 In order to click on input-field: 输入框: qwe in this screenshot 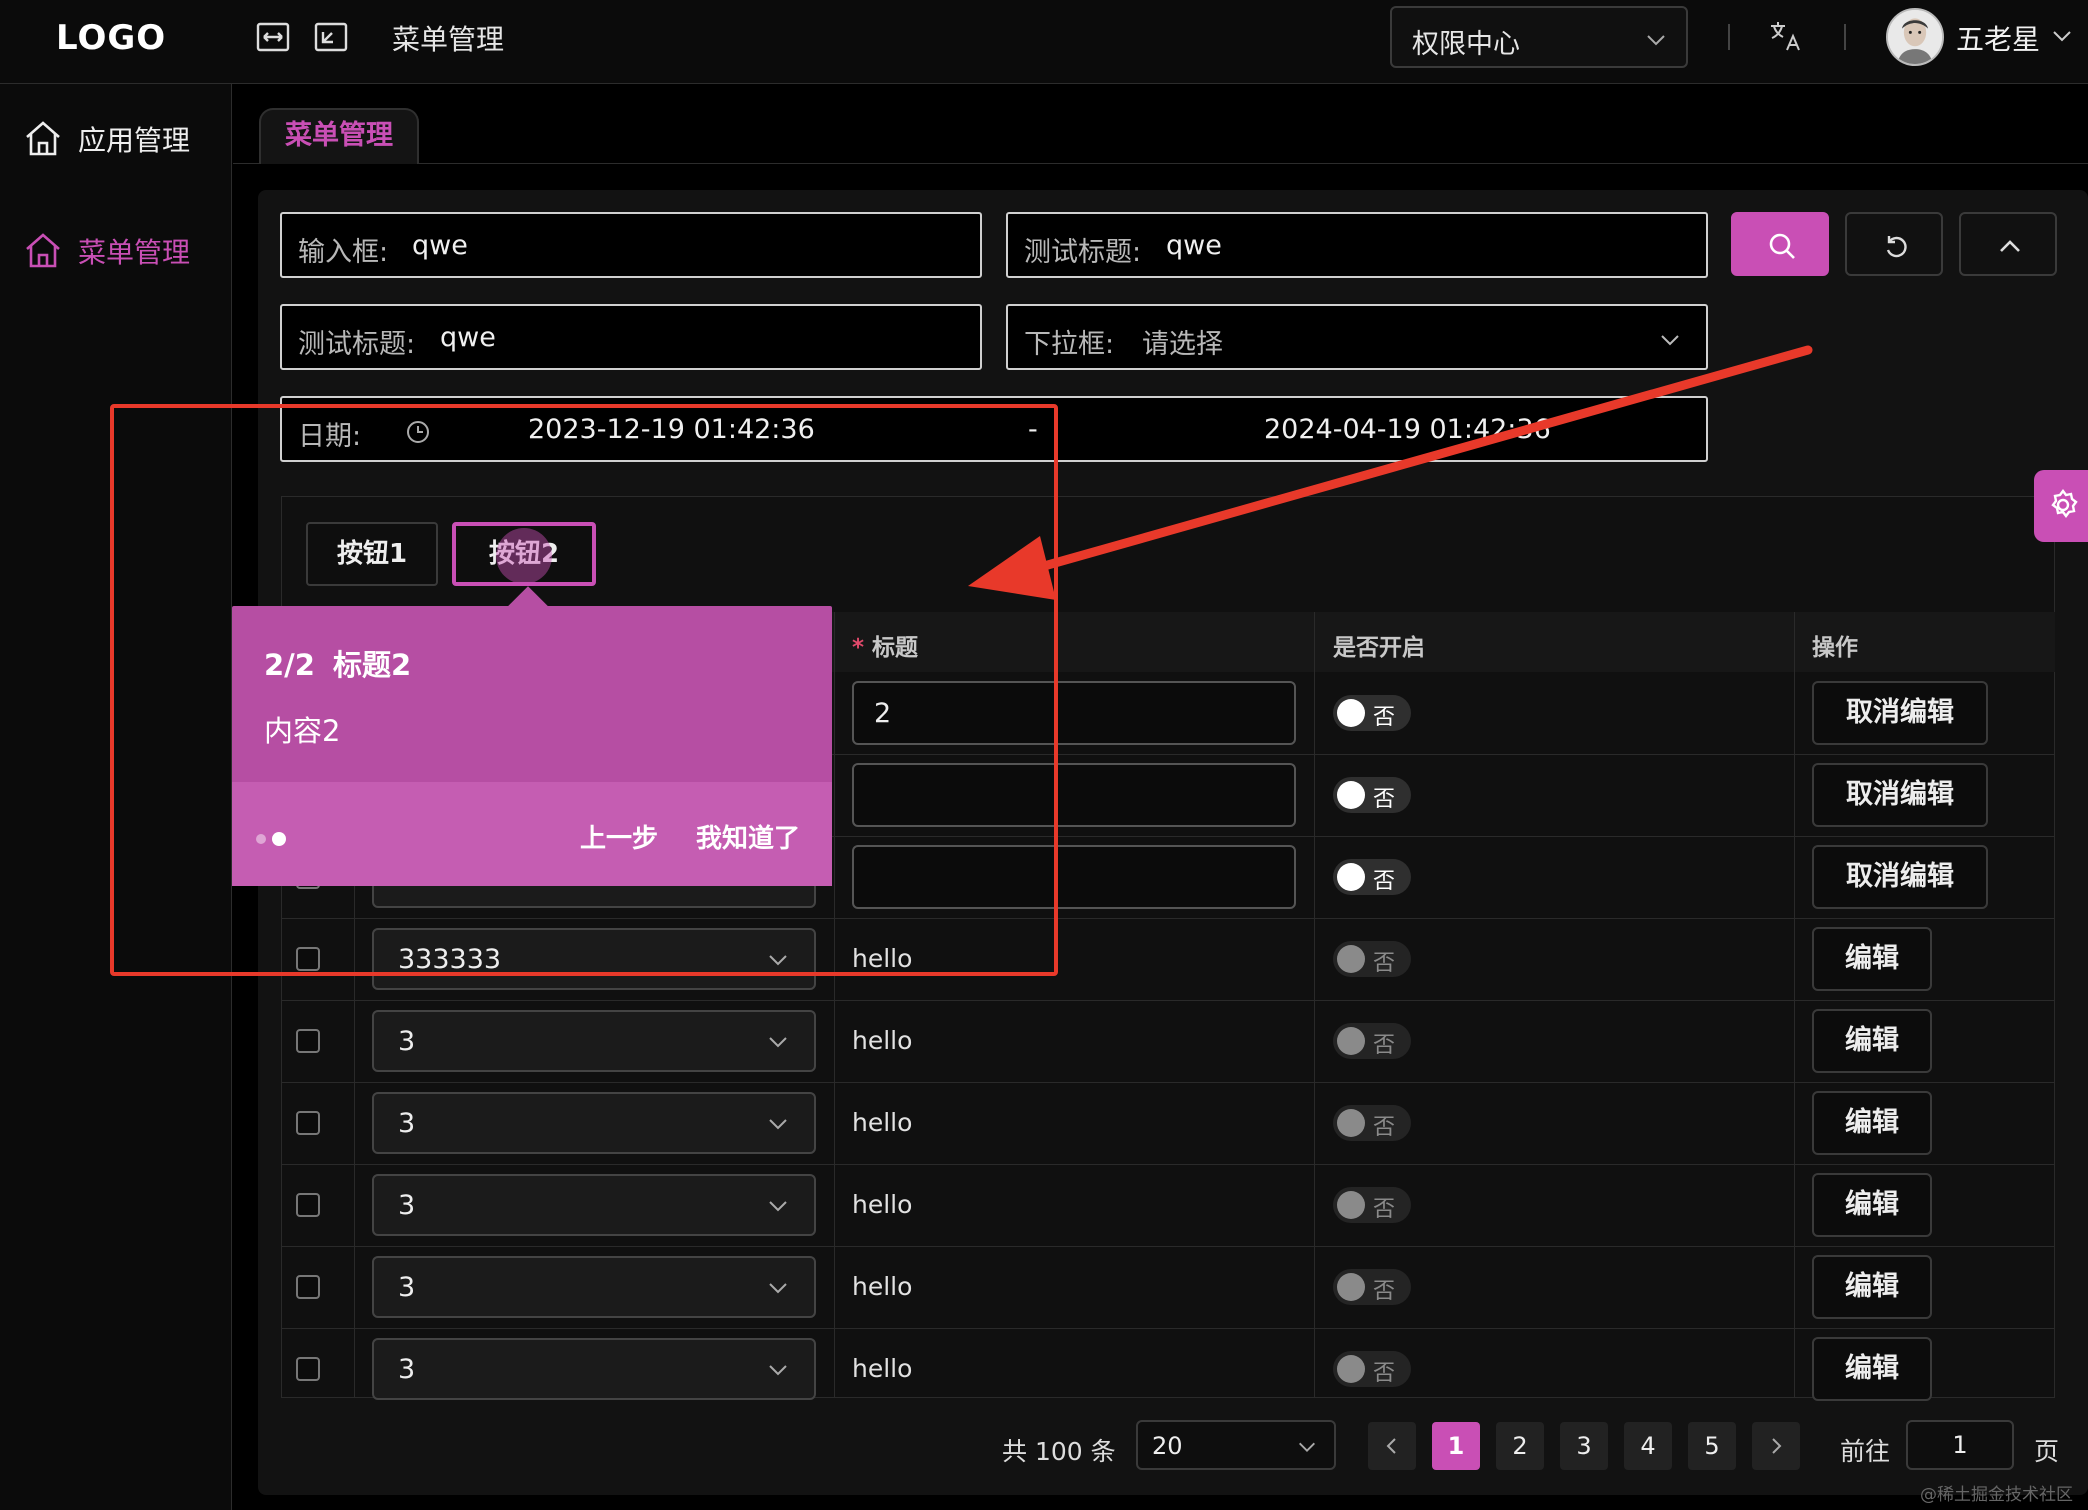, I will do `click(631, 245)`.